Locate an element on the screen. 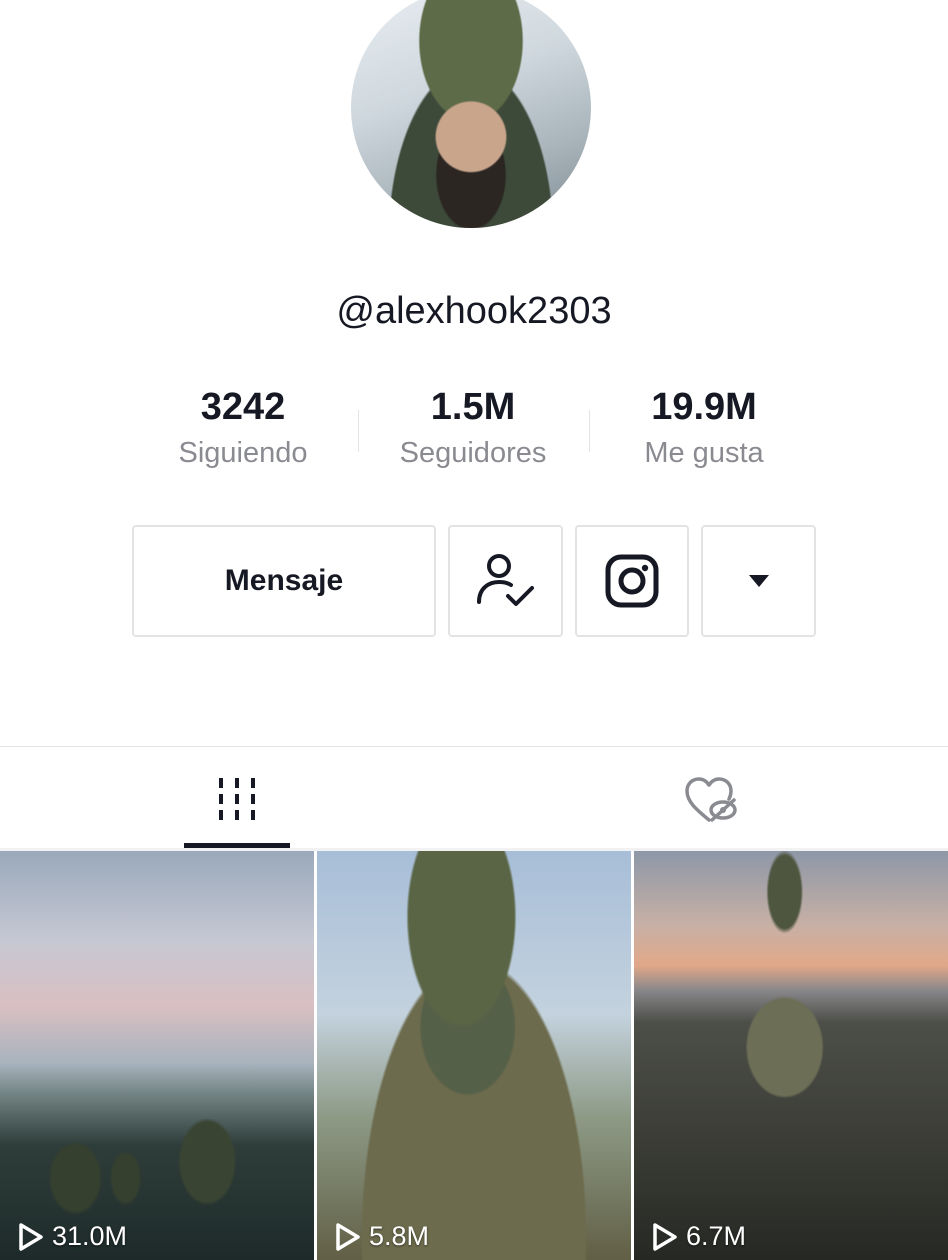 Image resolution: width=948 pixels, height=1260 pixels. liked-hidden-icon is located at coordinates (711, 799).